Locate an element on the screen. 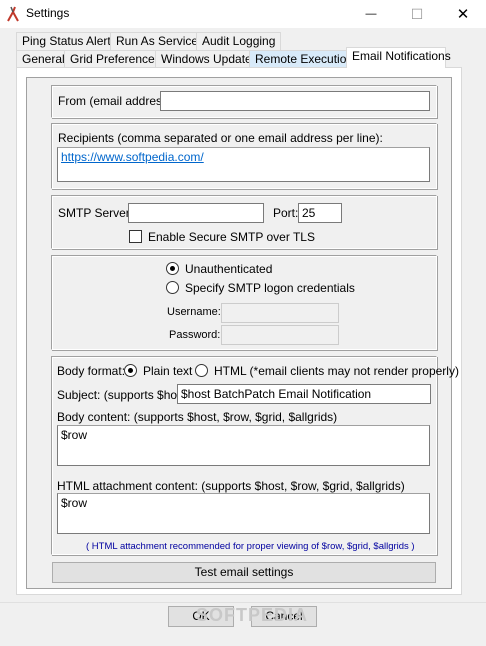 This screenshot has height=646, width=486. attachment-content-value: $row is located at coordinates (74, 503).